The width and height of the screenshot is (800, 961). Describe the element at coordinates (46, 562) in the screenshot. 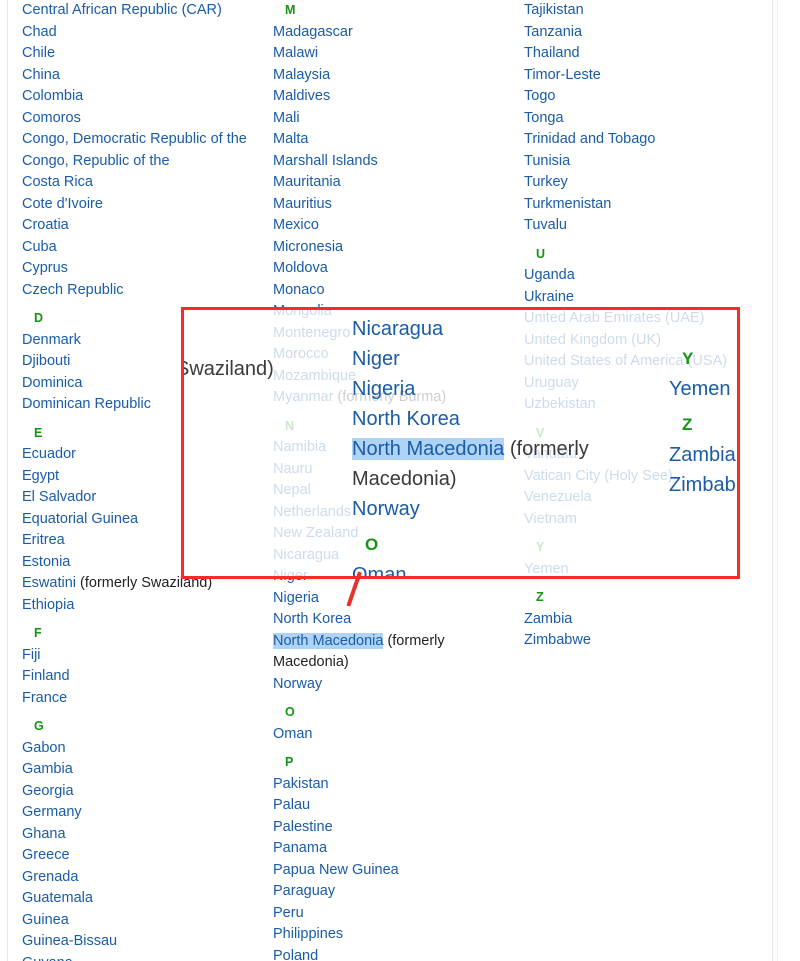

I see `country-name: Estonia` at that location.